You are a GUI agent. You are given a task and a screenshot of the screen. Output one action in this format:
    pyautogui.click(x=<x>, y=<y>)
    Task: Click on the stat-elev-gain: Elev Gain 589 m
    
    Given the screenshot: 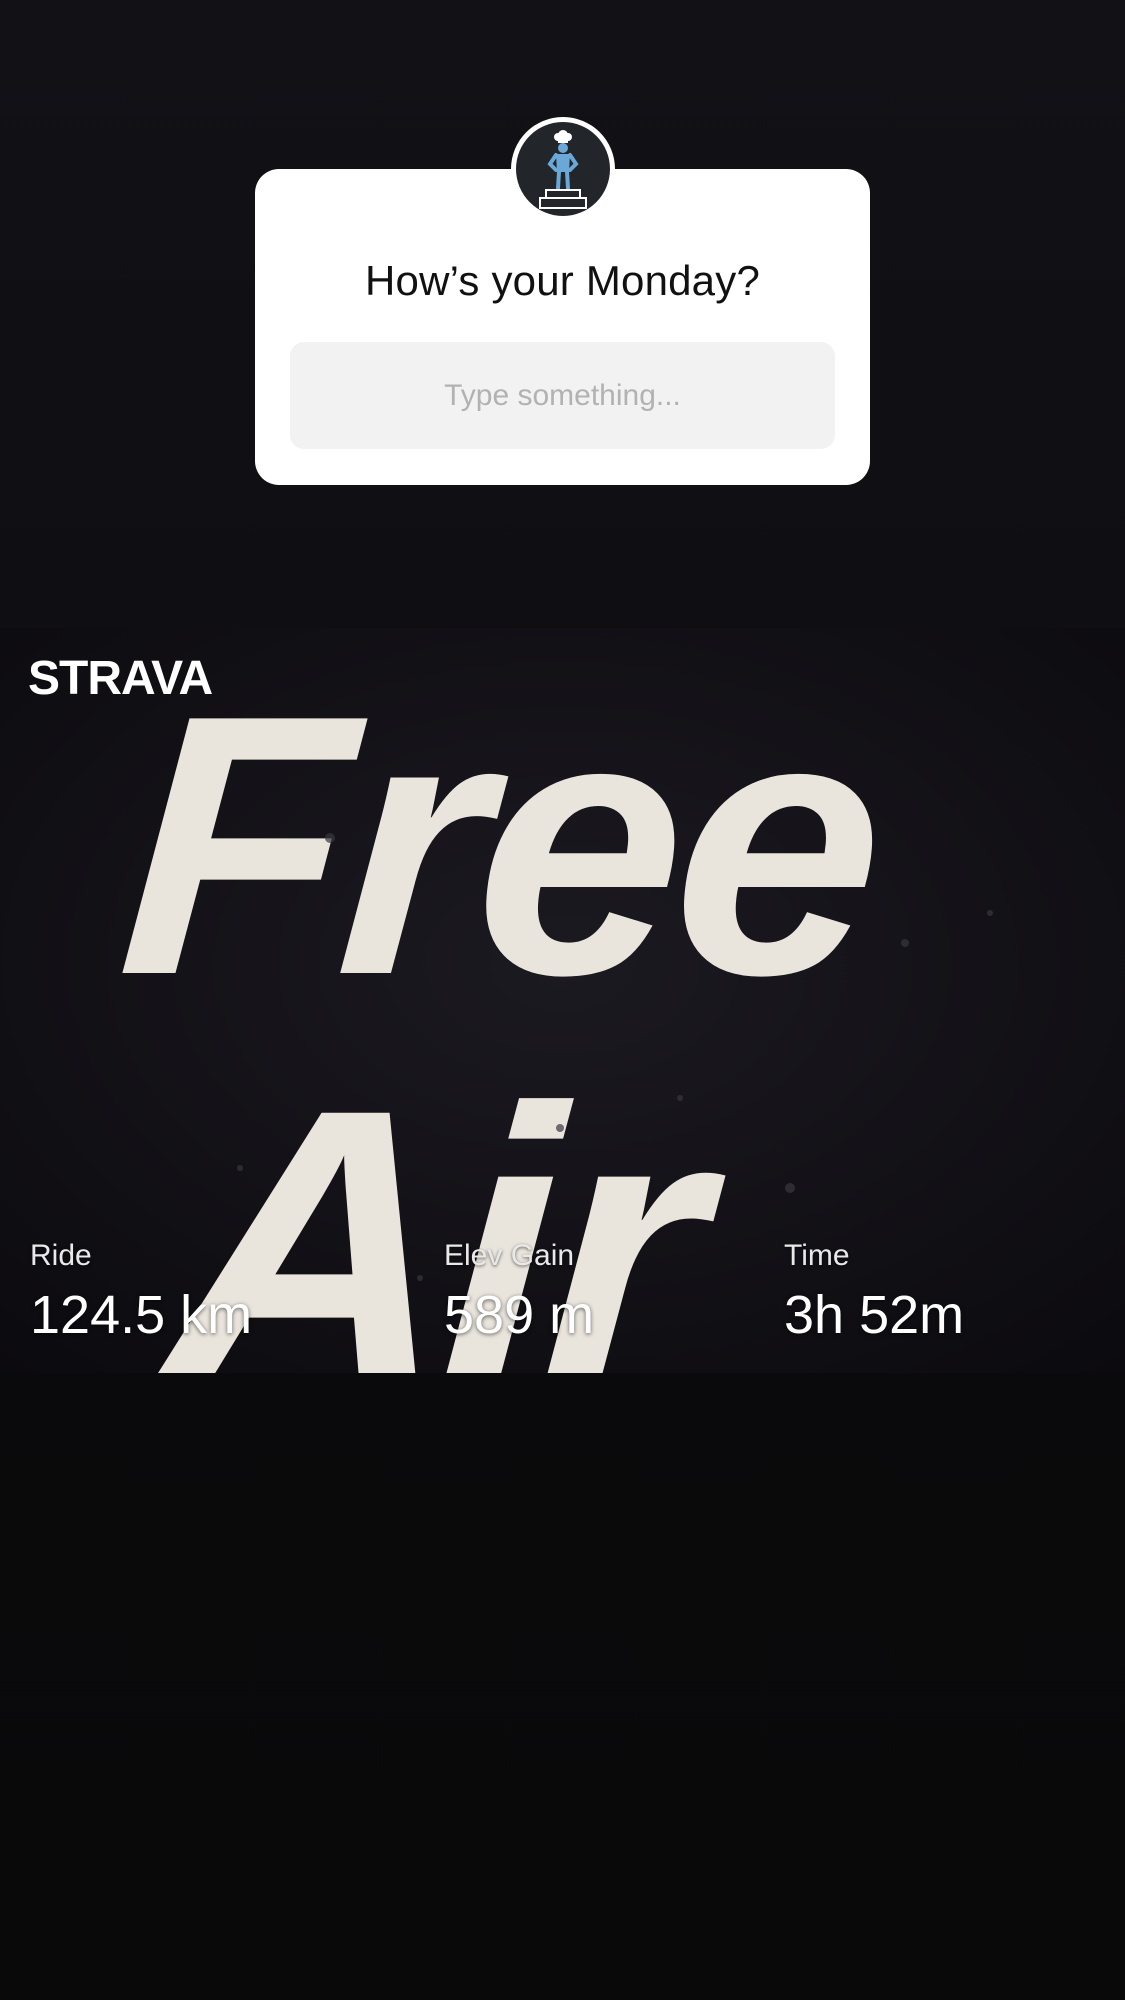 What is the action you would take?
    pyautogui.click(x=519, y=1293)
    